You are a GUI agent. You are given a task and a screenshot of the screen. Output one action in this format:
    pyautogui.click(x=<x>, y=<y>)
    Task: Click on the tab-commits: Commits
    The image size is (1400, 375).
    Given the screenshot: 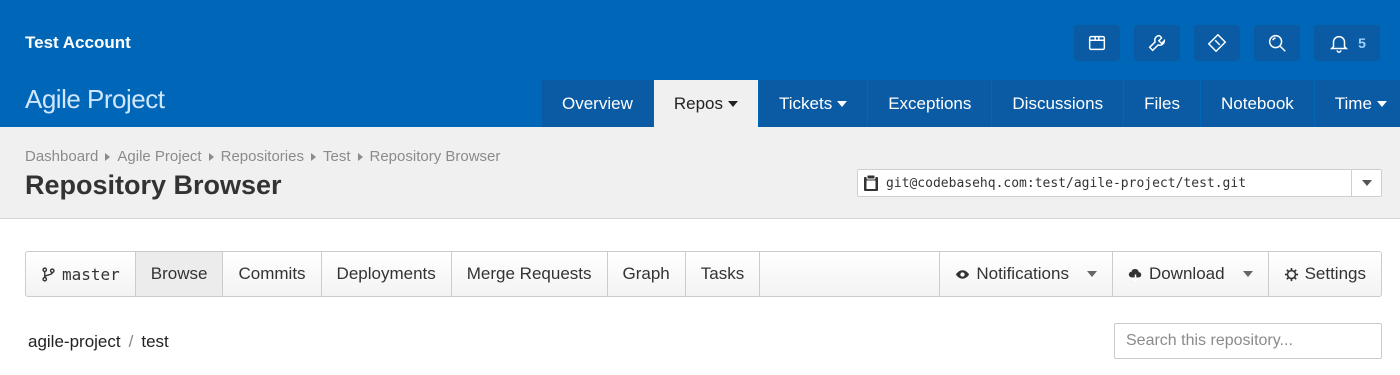 What is the action you would take?
    pyautogui.click(x=272, y=274)
    